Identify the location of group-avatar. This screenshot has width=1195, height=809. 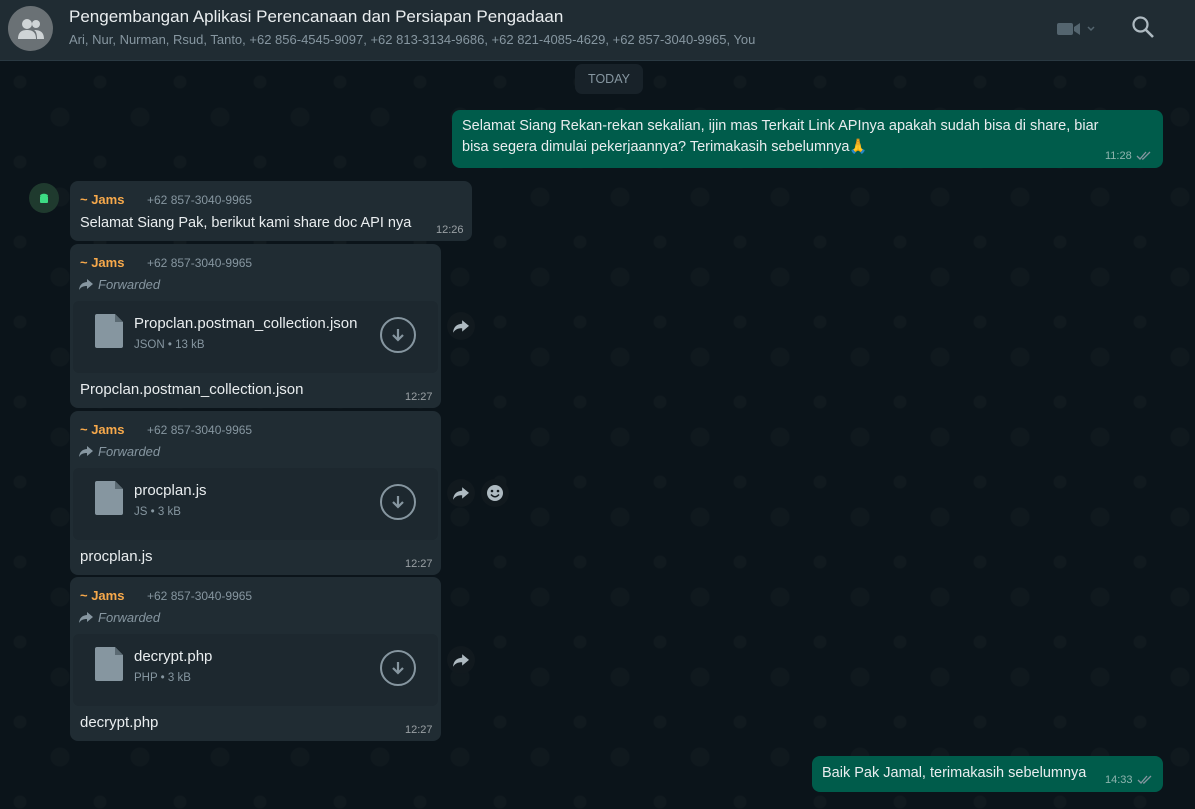
(30, 28).